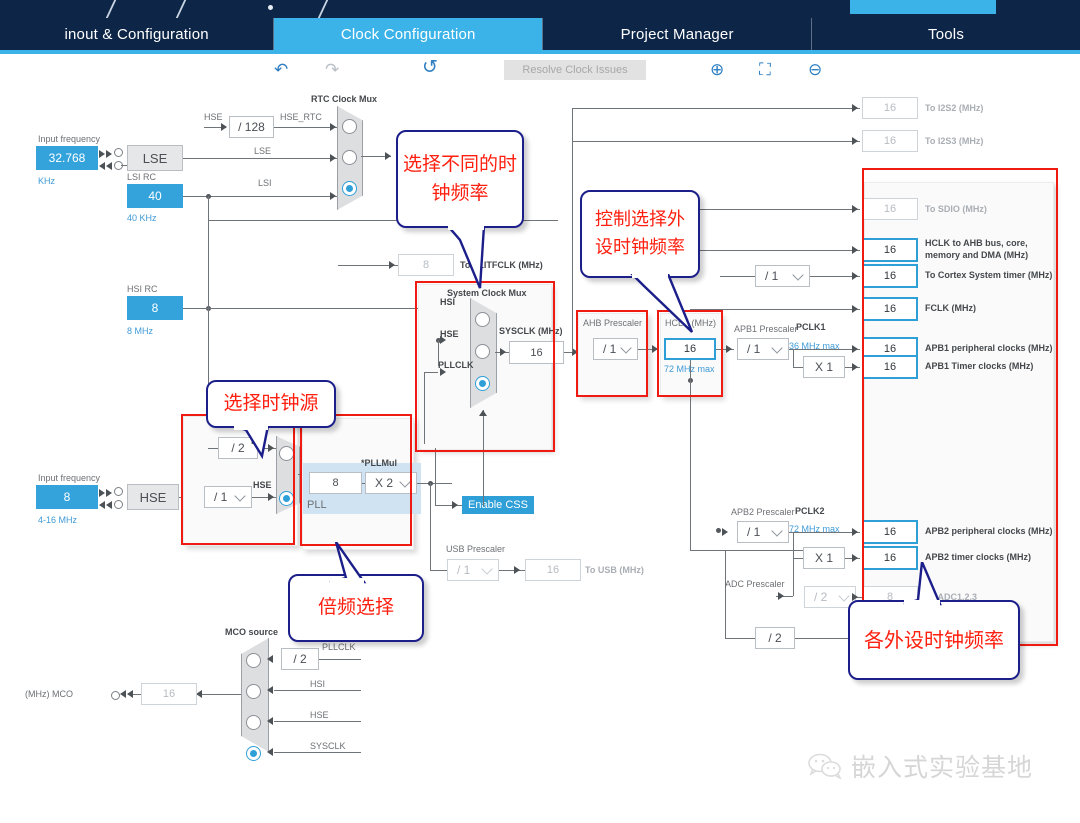  I want to click on callout-pll-multiplier-text: 倍频选择, so click(355, 607).